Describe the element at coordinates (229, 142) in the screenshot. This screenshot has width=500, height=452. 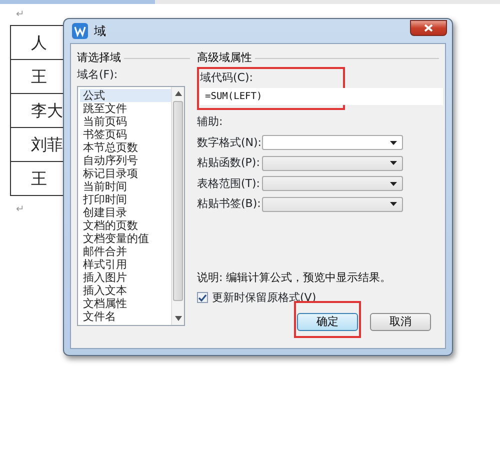
I see `field-label: 数字格式(N):` at that location.